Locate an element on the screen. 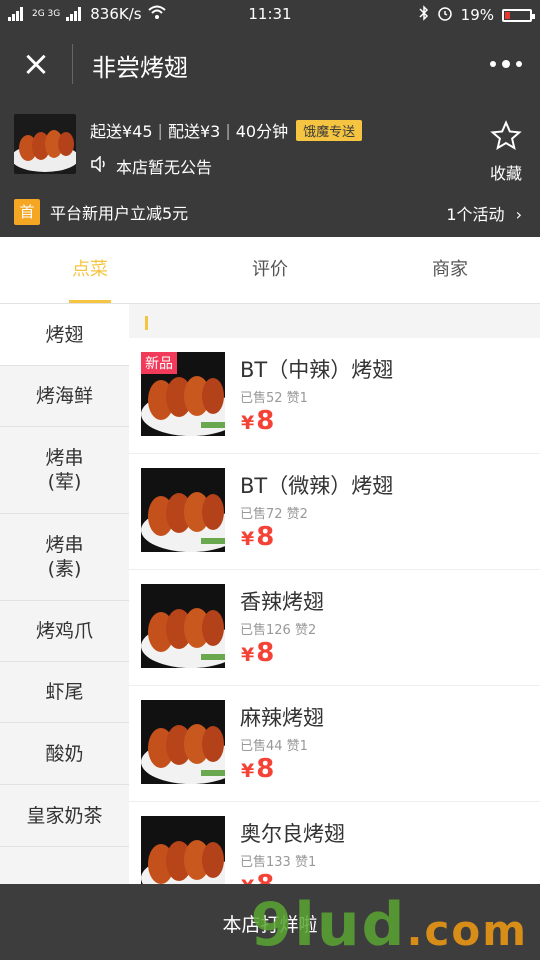 The width and height of the screenshot is (540, 960). dish-item: 新品 BT（中辣）烤翅 已售52 赞1 ¥8 is located at coordinates (334, 396).